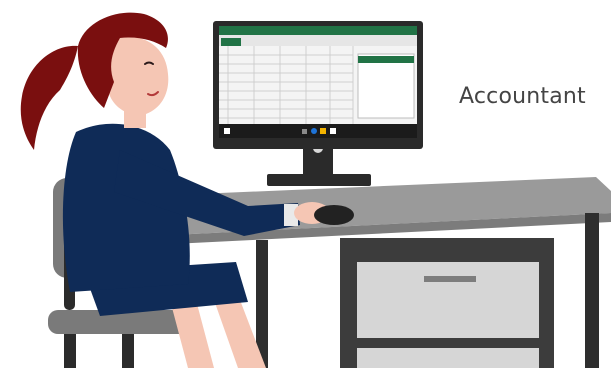  I want to click on drawer-top-handle, so click(450, 279).